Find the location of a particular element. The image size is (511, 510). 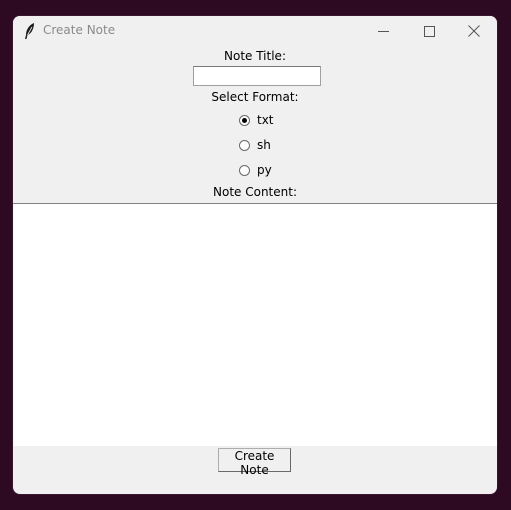

create-note-button: Create Note is located at coordinates (254, 462).